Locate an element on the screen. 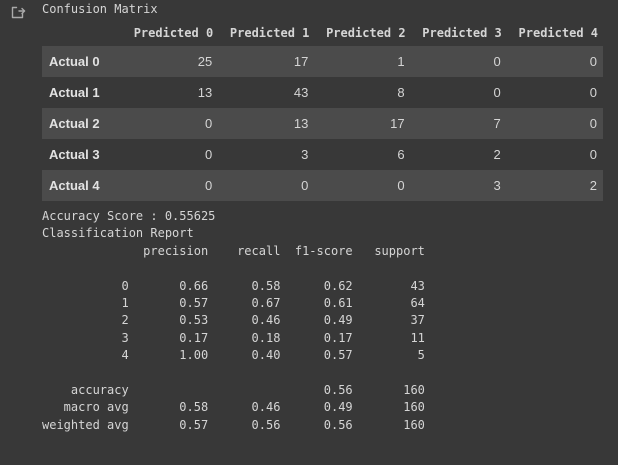 This screenshot has height=465, width=618. report-class-line: 0 0.66 0.58 0.62 43 is located at coordinates (233, 285).